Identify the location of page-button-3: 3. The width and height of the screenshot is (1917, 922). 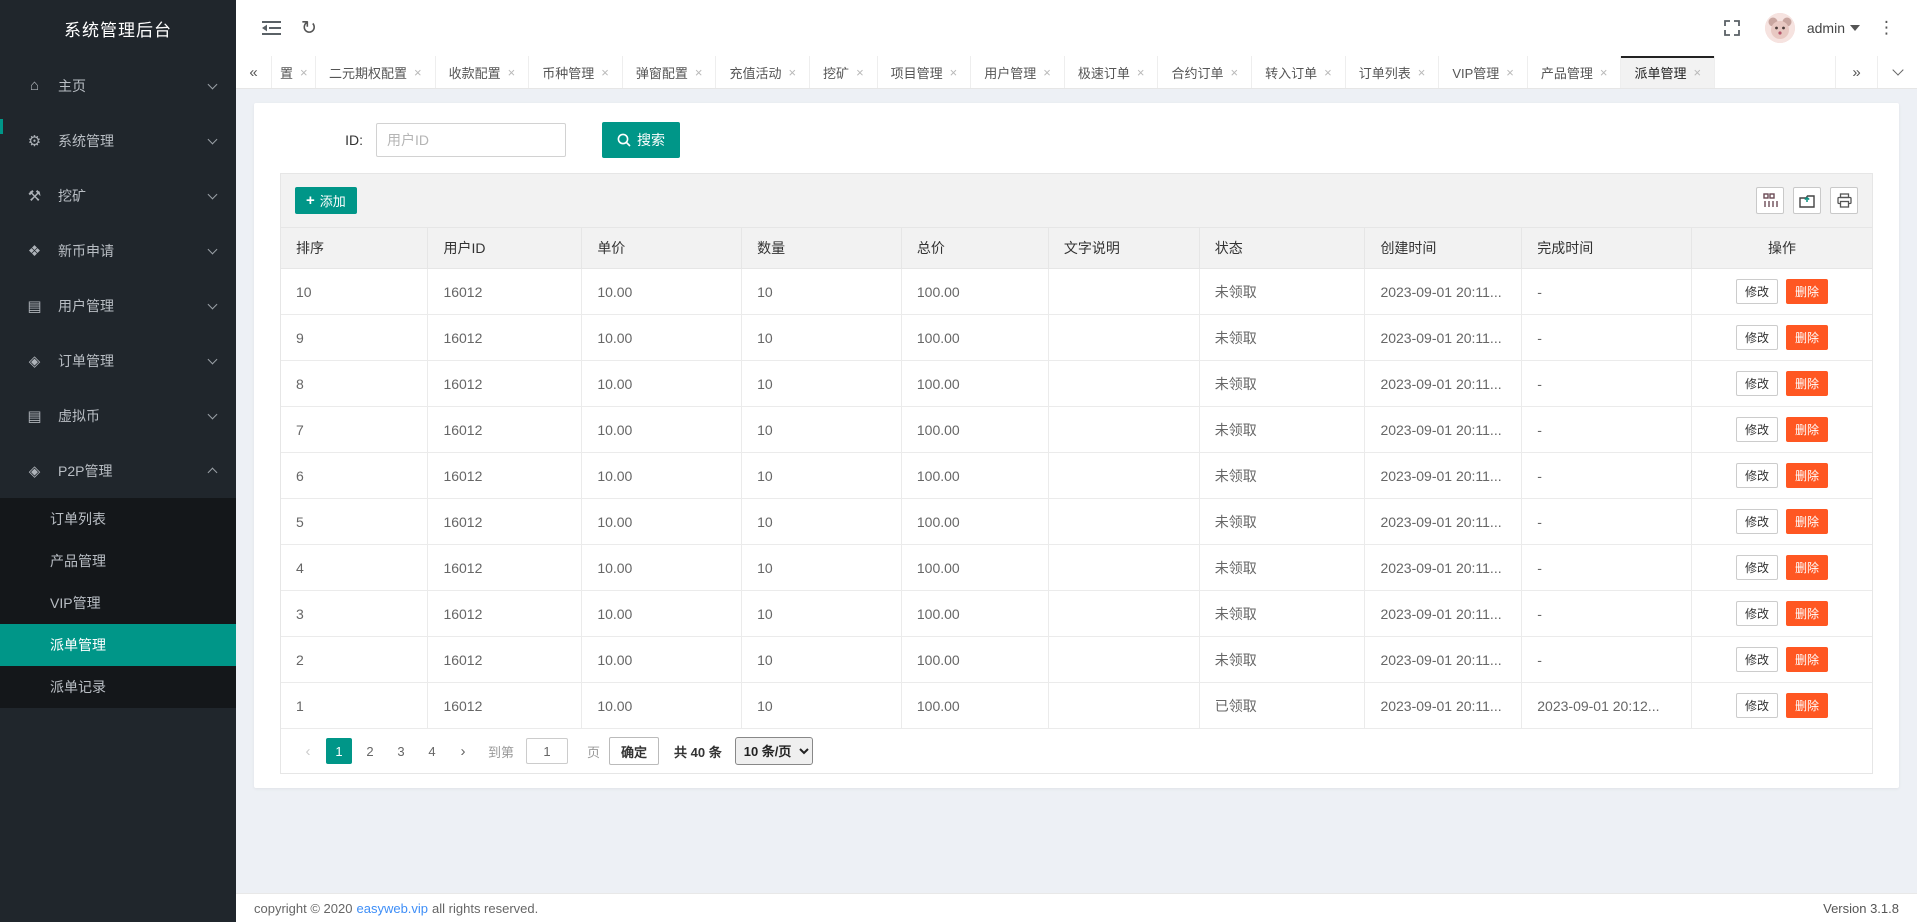
(401, 751).